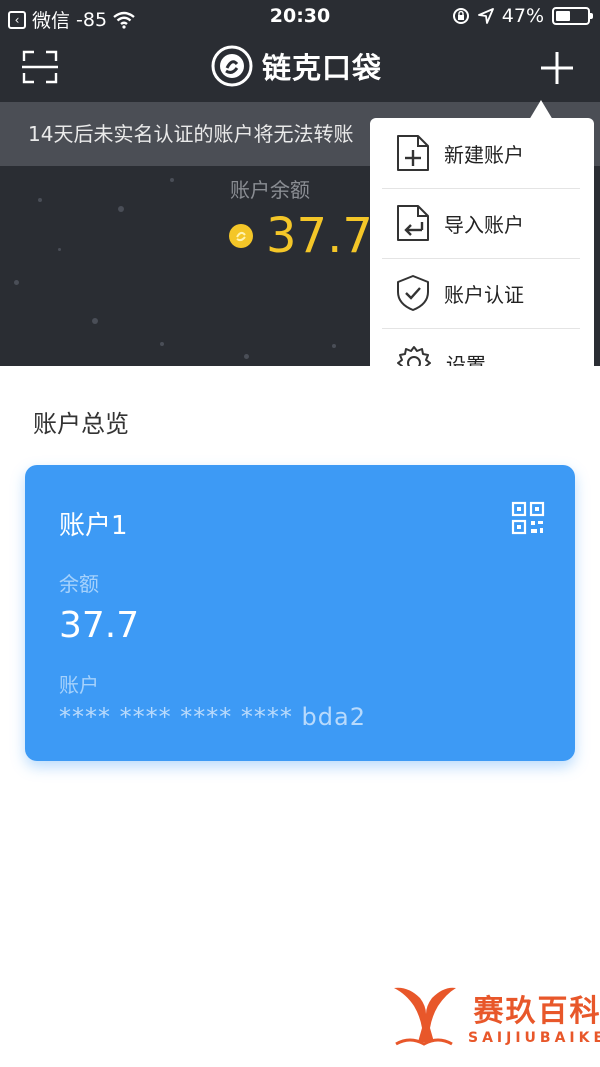  What do you see at coordinates (40, 67) in the screenshot?
I see `scan-icon` at bounding box center [40, 67].